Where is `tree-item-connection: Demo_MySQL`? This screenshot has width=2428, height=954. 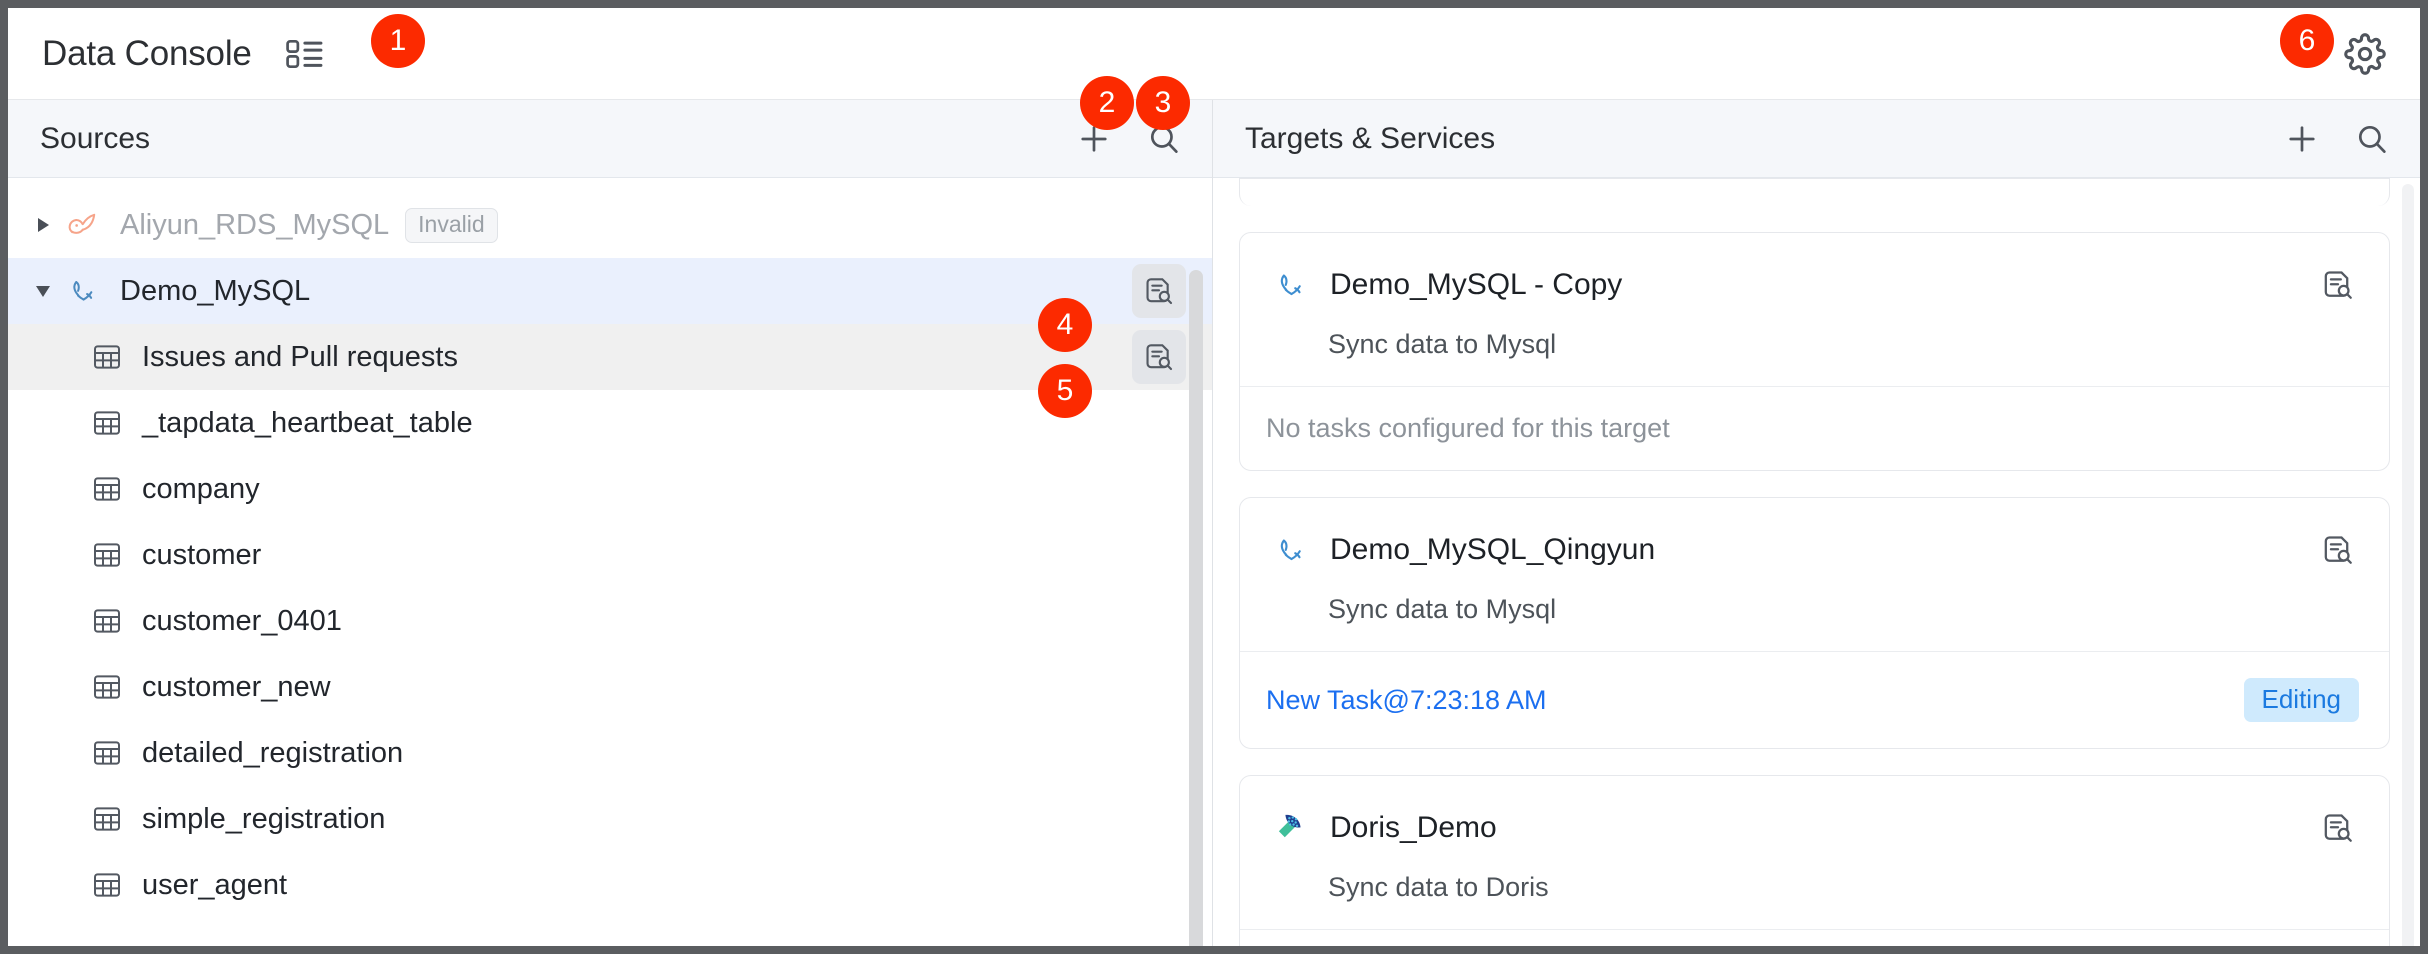 tree-item-connection: Demo_MySQL is located at coordinates (610, 291).